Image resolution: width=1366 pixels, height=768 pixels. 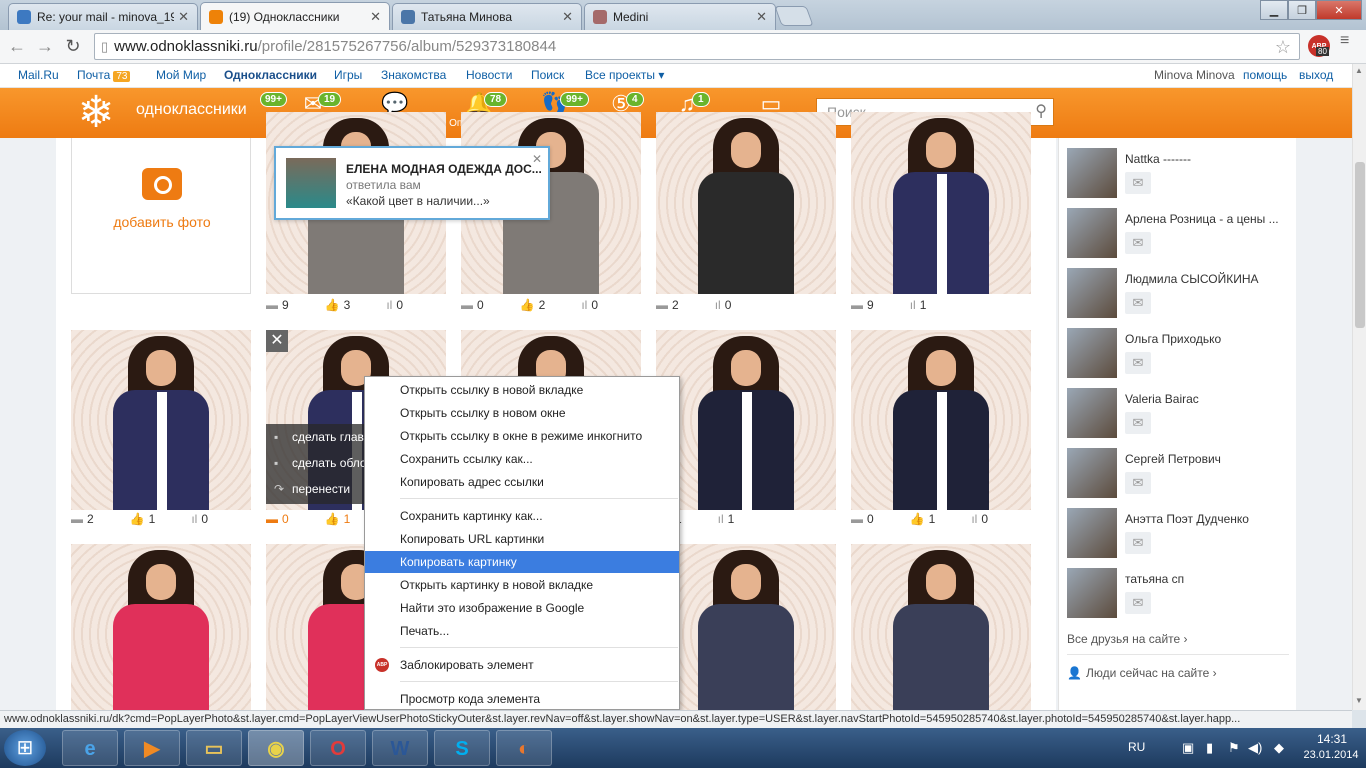 I want to click on context-menu-item: Открыть картинку в новой вкладке, so click(x=522, y=585).